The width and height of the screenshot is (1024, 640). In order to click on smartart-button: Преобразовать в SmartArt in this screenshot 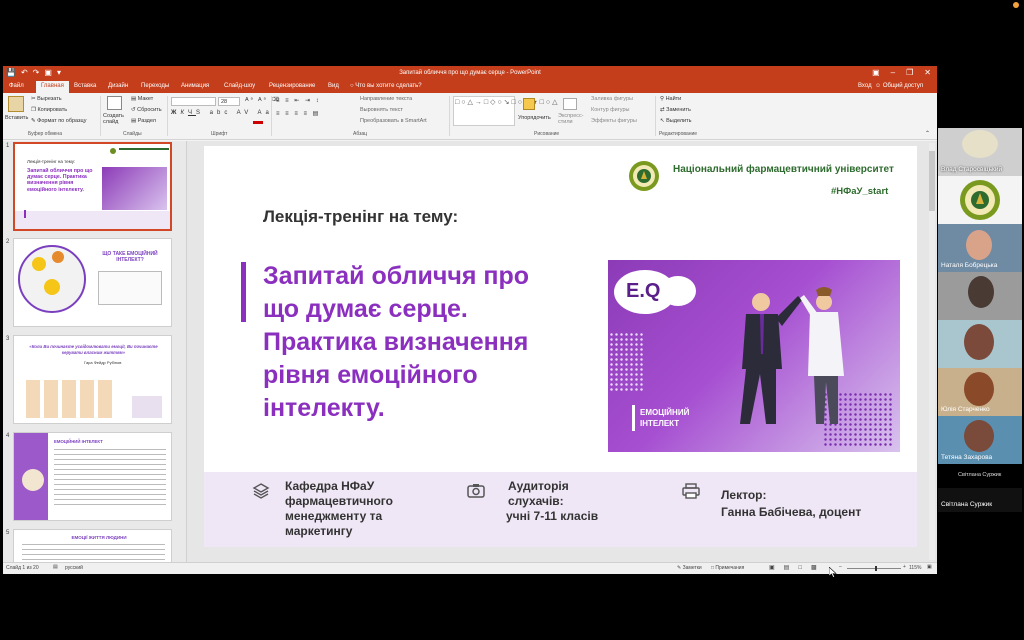, I will do `click(393, 121)`.